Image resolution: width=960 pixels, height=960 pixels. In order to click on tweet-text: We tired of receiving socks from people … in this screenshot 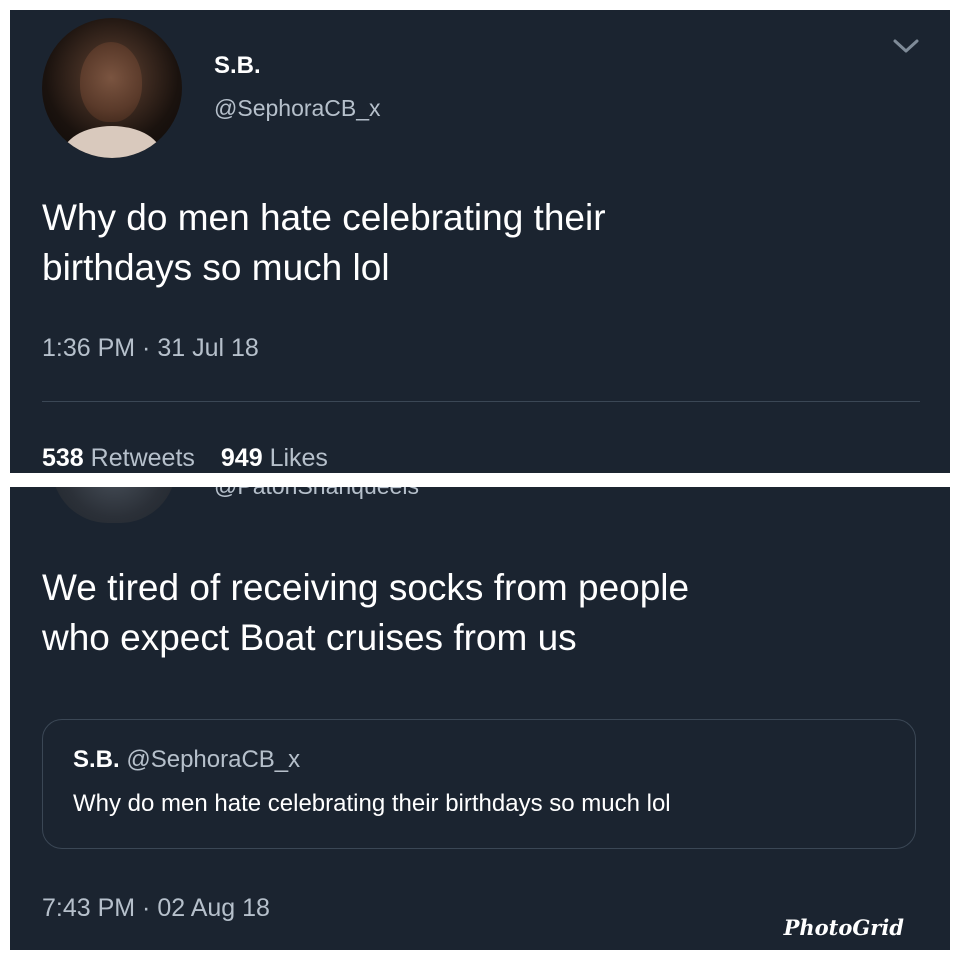, I will do `click(482, 613)`.